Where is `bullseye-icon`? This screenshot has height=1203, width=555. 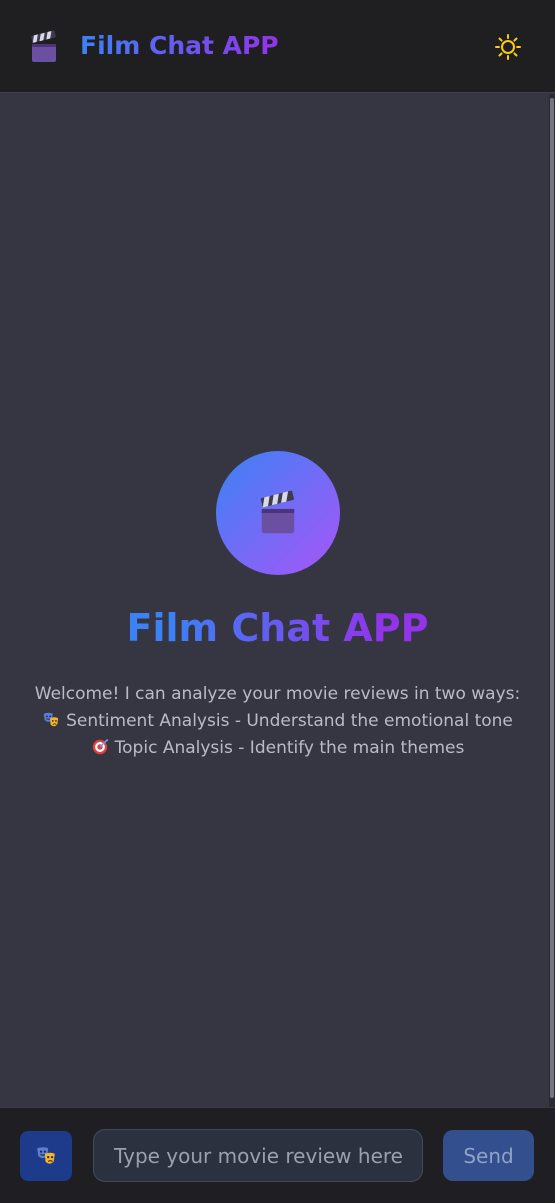 bullseye-icon is located at coordinates (100, 746).